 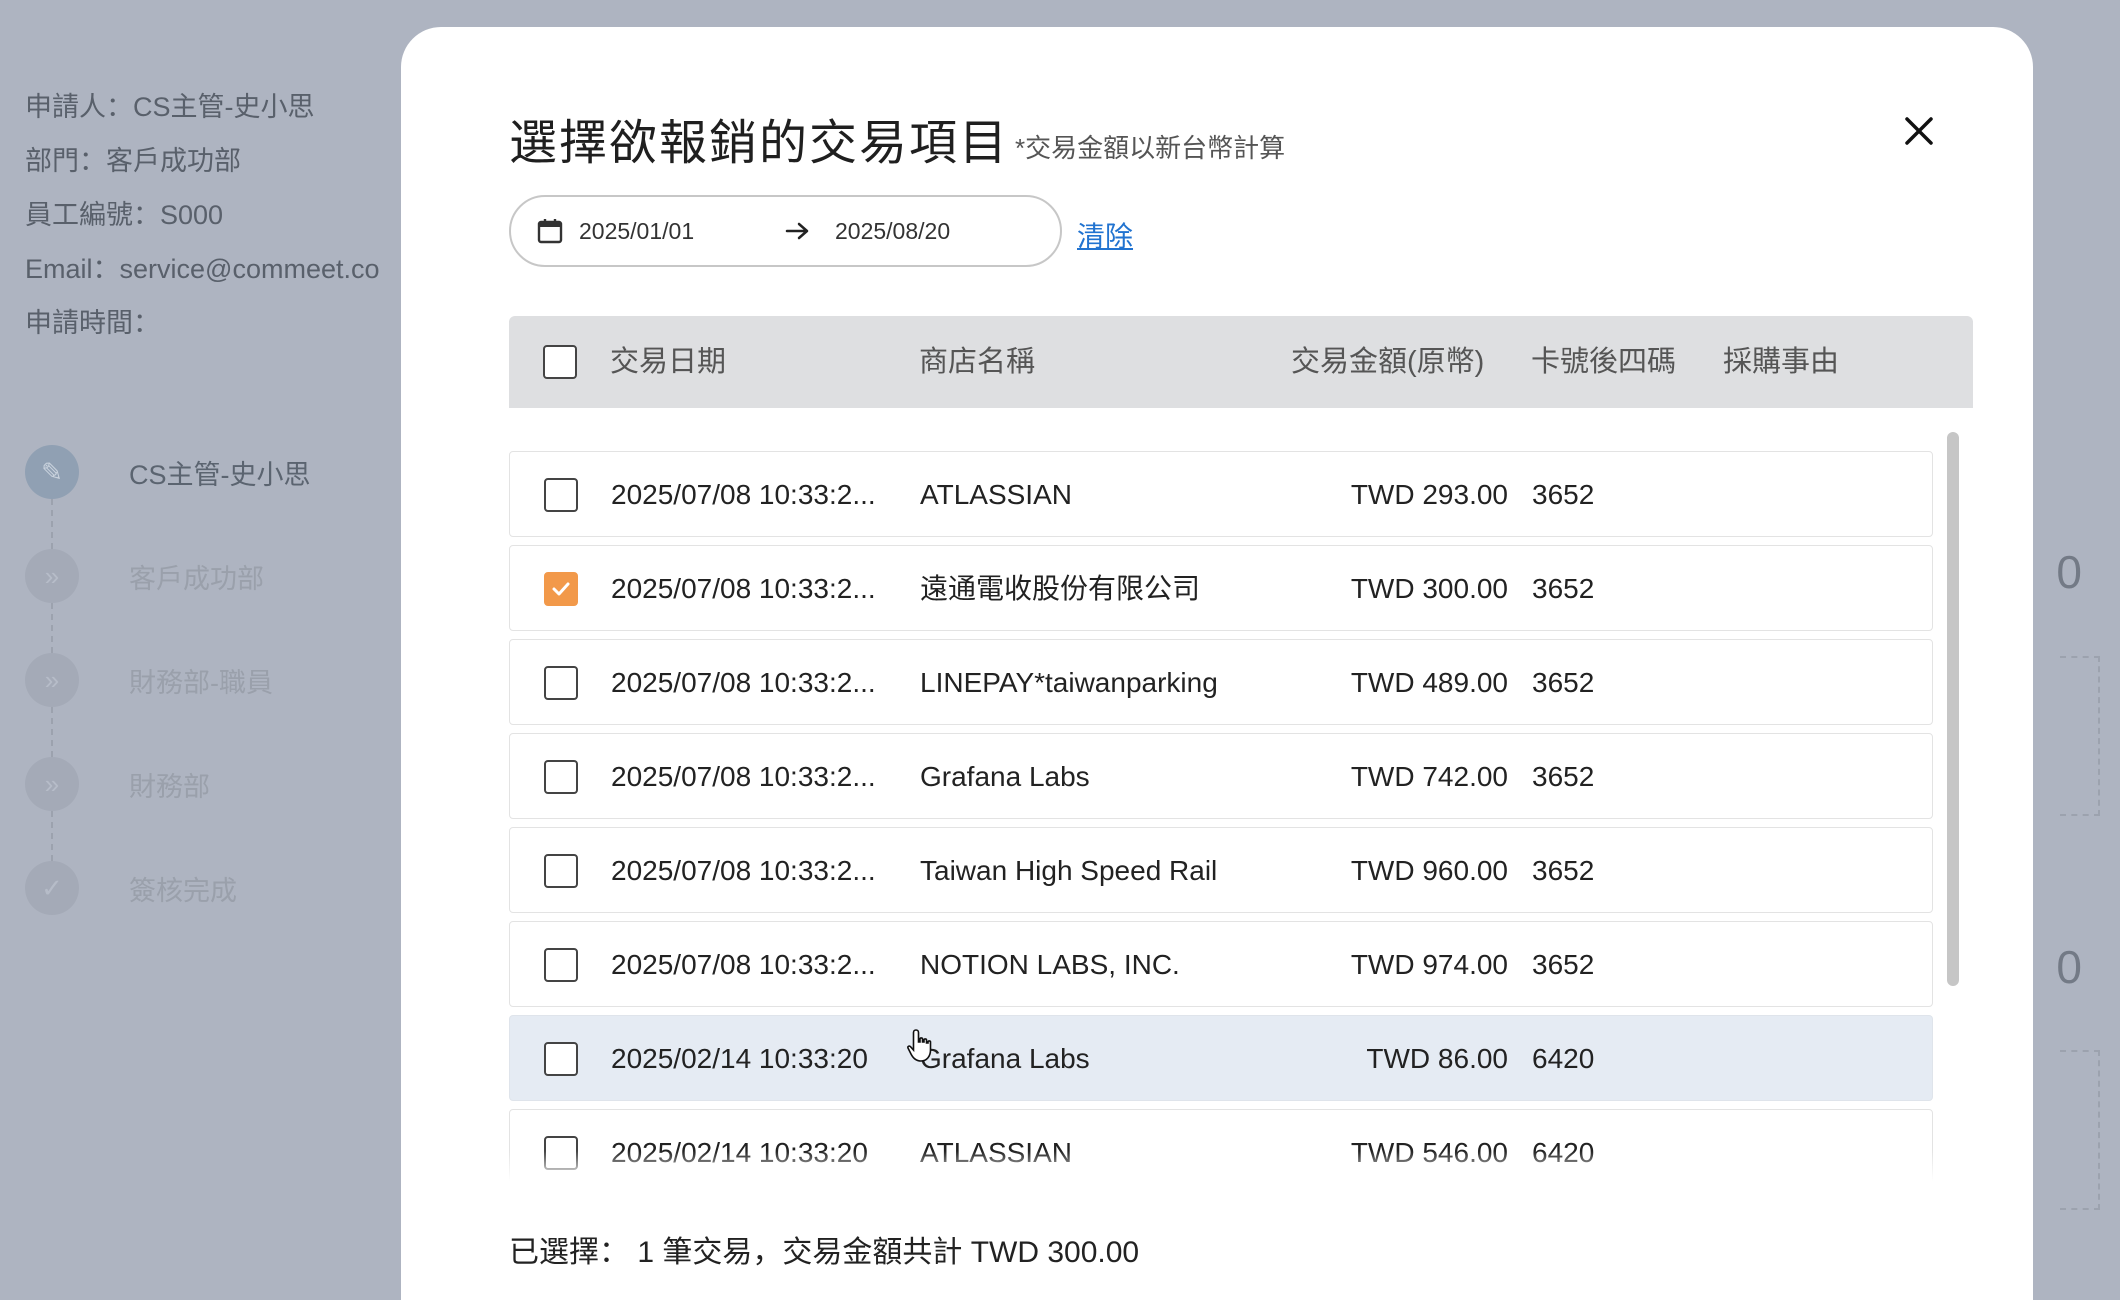 I want to click on column-header-reason: 採購事由, so click(x=1781, y=362).